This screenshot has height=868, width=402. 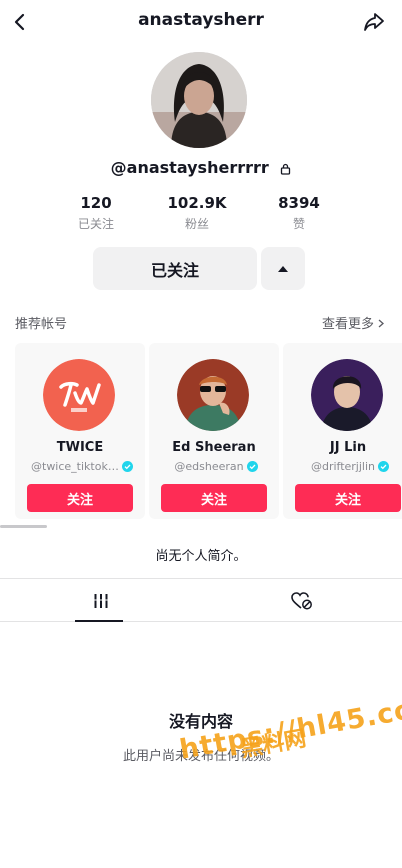 I want to click on lock-icon, so click(x=286, y=169).